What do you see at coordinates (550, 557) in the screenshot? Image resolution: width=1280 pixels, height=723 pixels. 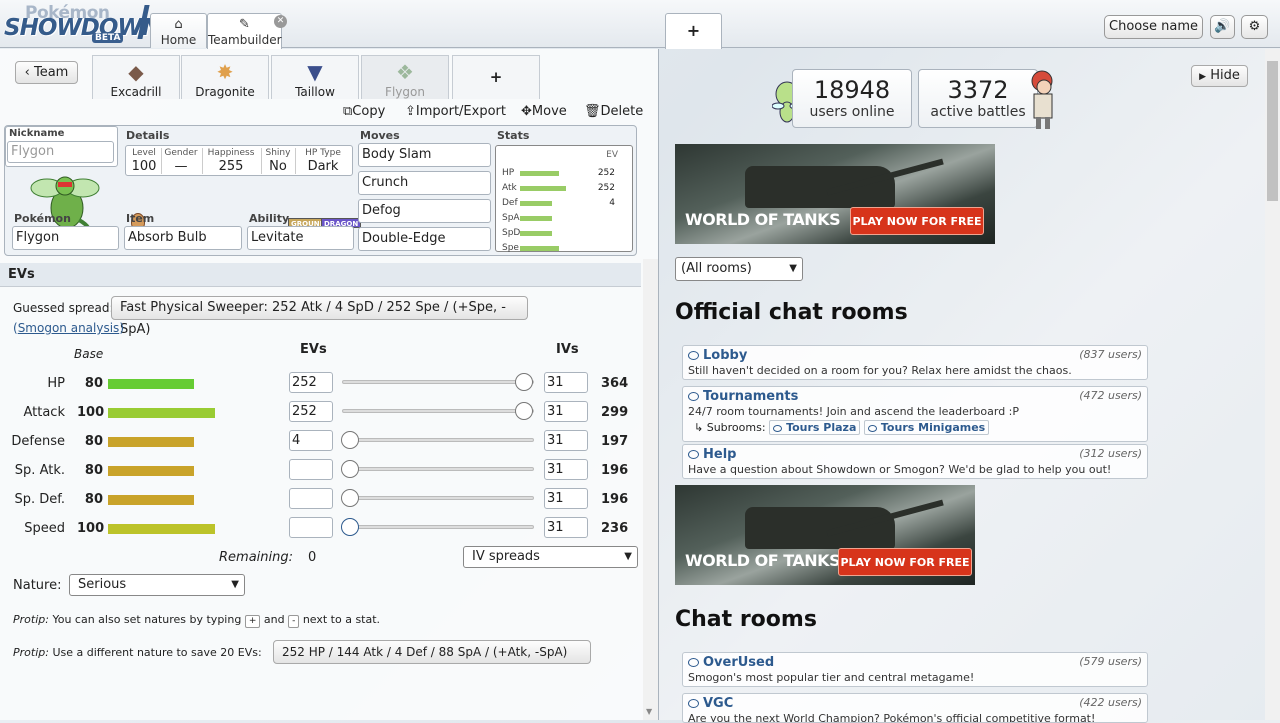 I see `iv-spreads-select: IV spreads ▼` at bounding box center [550, 557].